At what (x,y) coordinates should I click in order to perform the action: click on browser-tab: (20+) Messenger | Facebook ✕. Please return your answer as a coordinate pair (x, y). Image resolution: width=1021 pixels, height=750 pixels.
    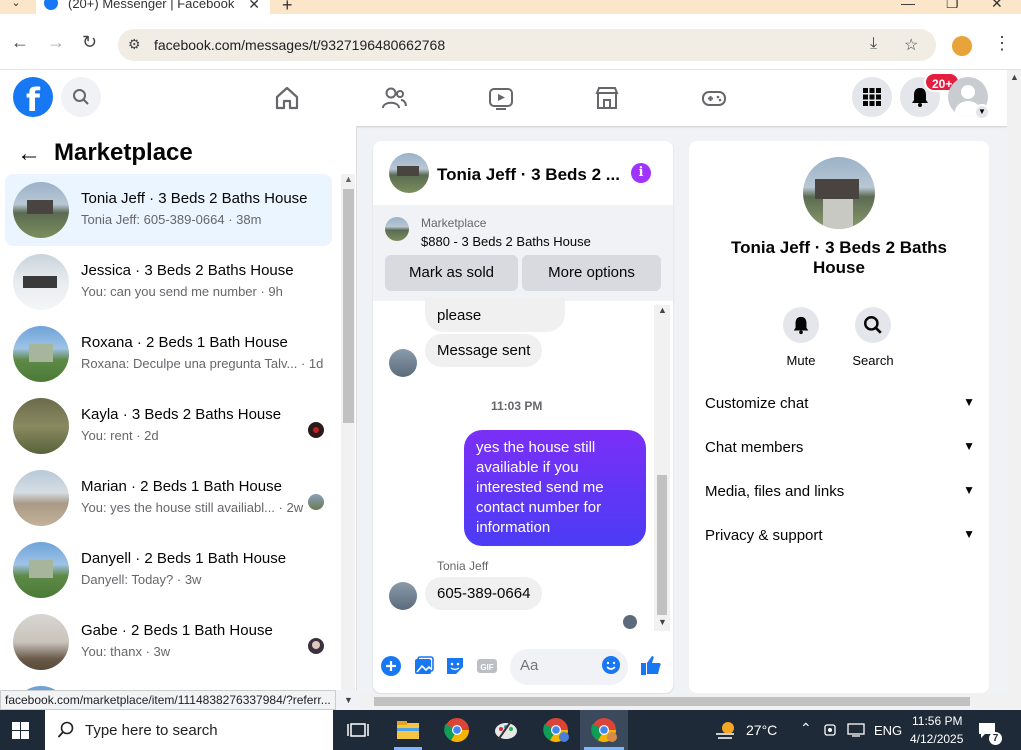
    Looking at the image, I should click on (153, 7).